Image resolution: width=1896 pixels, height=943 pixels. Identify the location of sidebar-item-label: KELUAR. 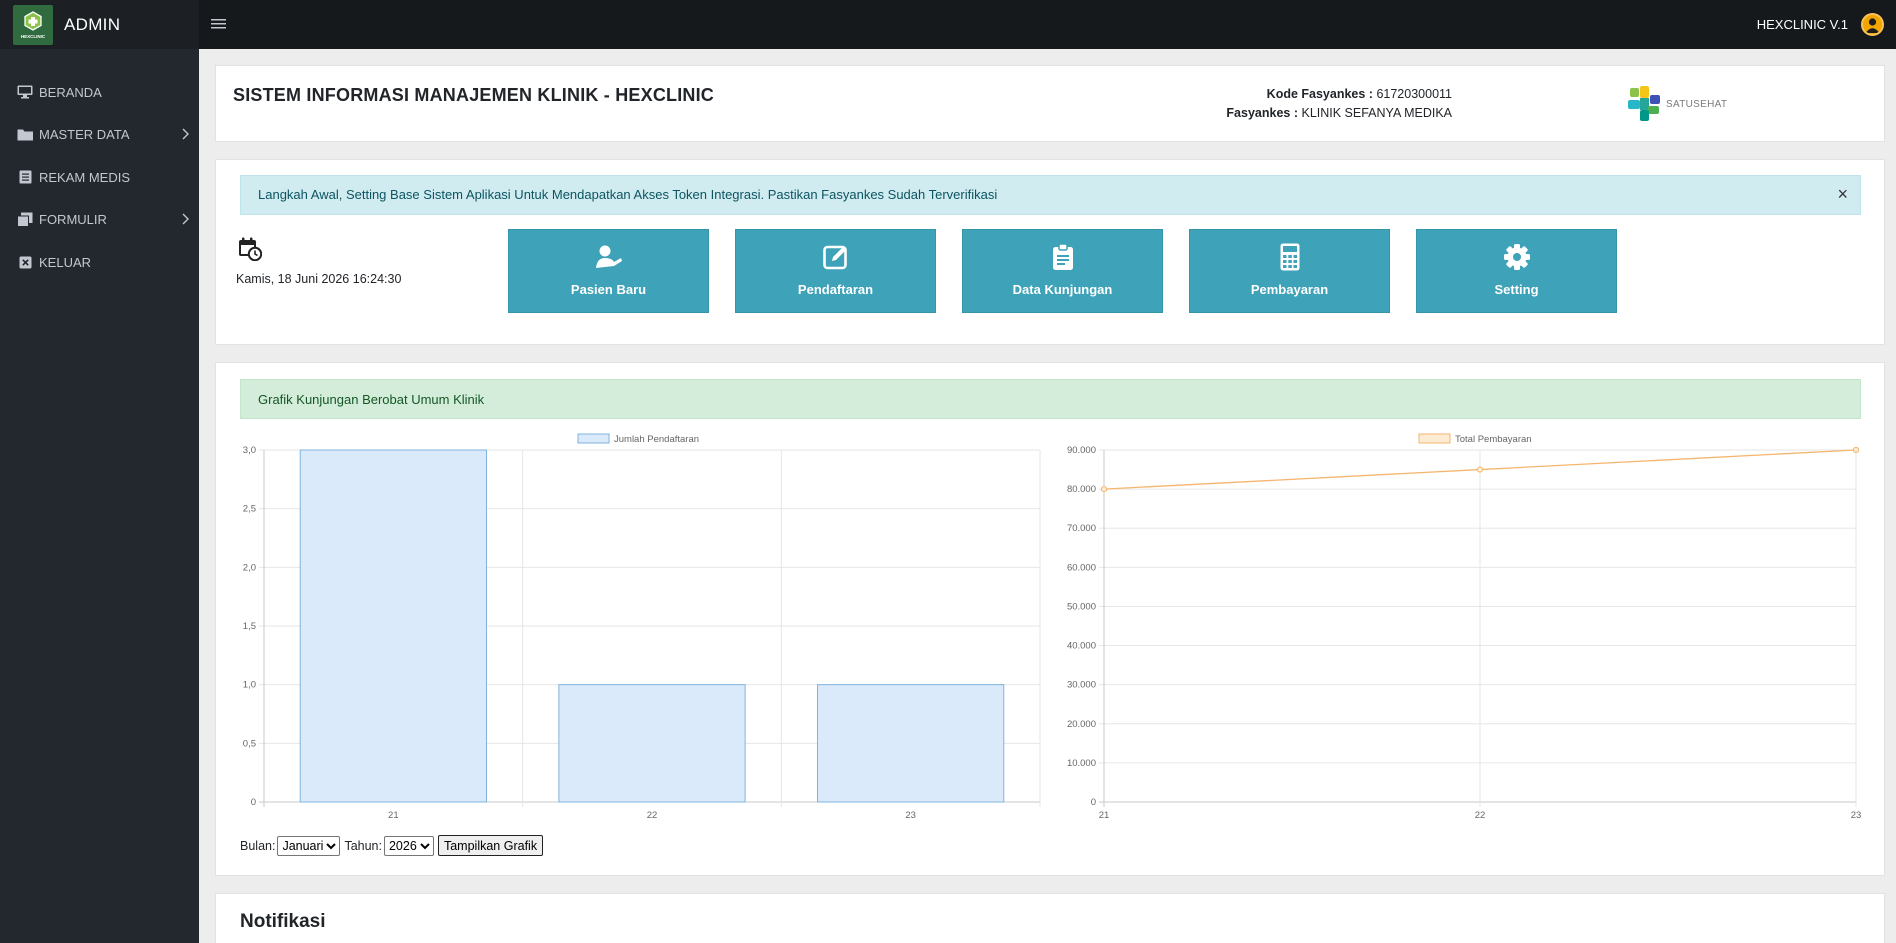
(65, 262).